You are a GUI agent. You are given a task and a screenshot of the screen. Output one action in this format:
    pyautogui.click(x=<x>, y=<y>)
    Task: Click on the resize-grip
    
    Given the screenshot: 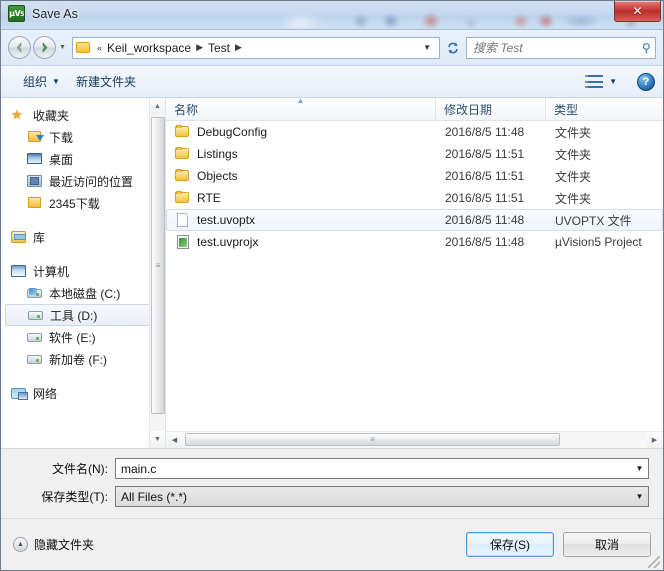 What is the action you would take?
    pyautogui.click(x=654, y=562)
    